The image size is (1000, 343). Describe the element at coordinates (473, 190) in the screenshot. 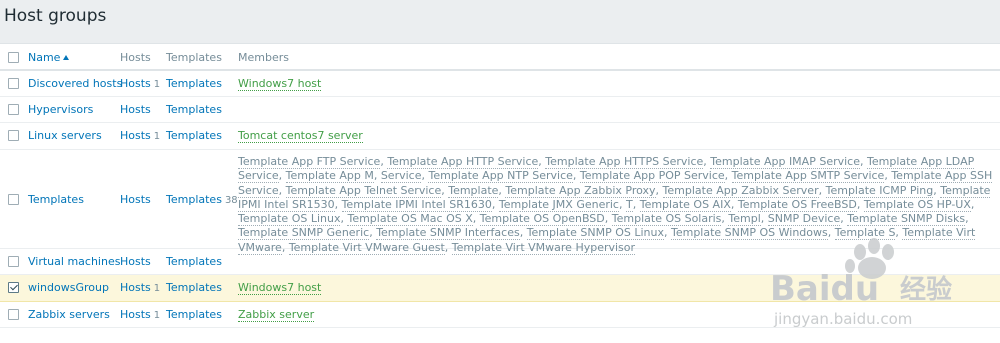

I see `template-member-link: Template` at that location.